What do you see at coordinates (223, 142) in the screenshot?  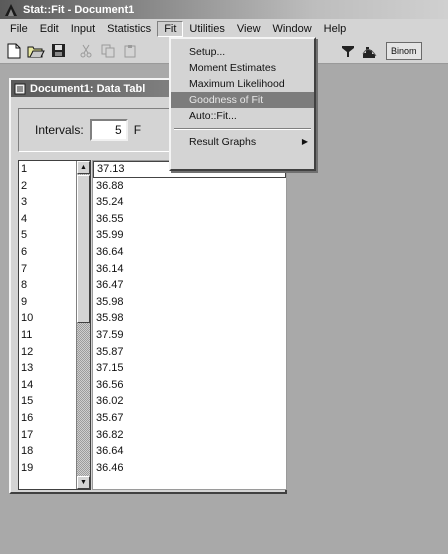 I see `menu-item-result-graphs-label: Result Graphs` at bounding box center [223, 142].